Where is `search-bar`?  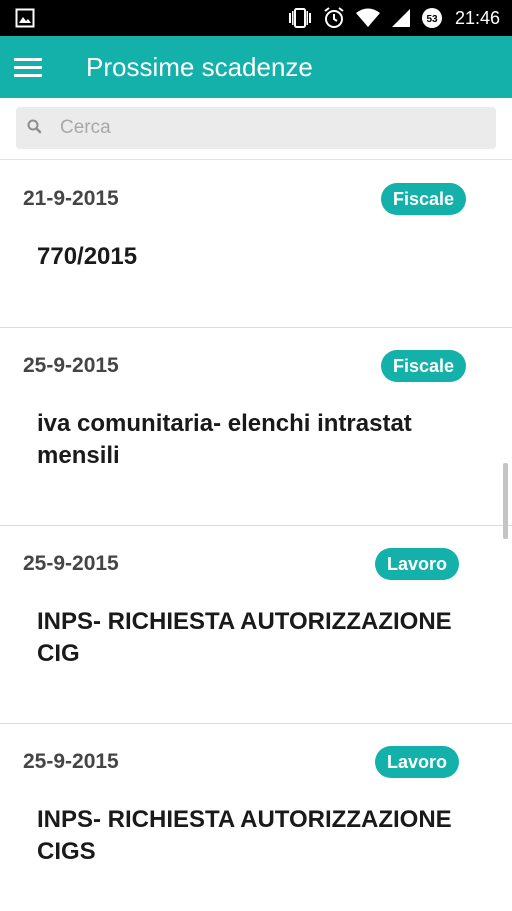
search-bar is located at coordinates (256, 129).